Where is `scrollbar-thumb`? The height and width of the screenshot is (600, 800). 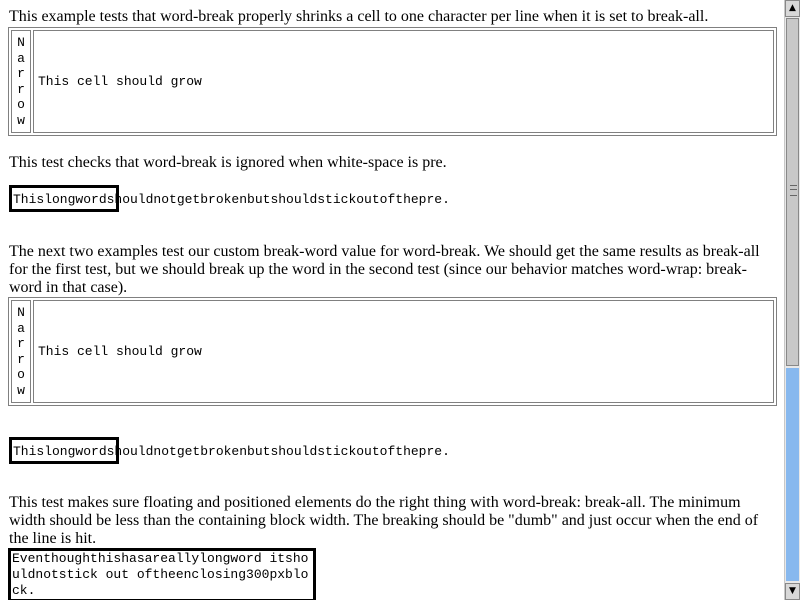
scrollbar-thumb is located at coordinates (792, 192).